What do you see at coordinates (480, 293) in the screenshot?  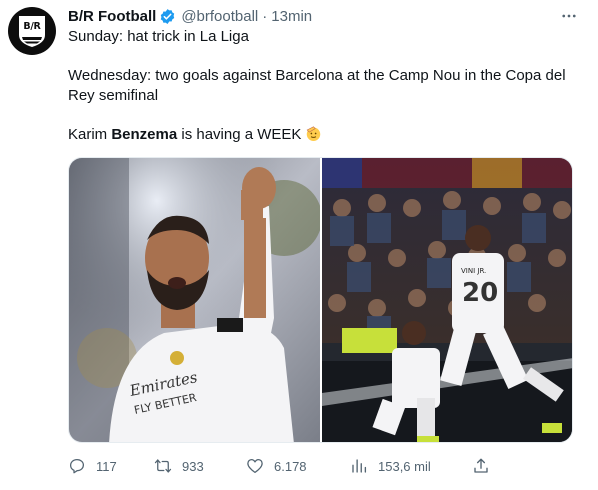 I see `jersey-number-text: 20` at bounding box center [480, 293].